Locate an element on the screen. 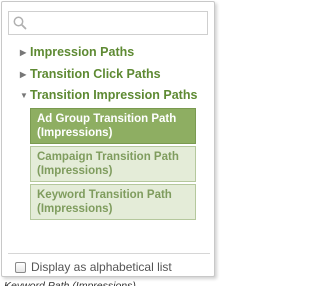  search-icon is located at coordinates (20, 23).